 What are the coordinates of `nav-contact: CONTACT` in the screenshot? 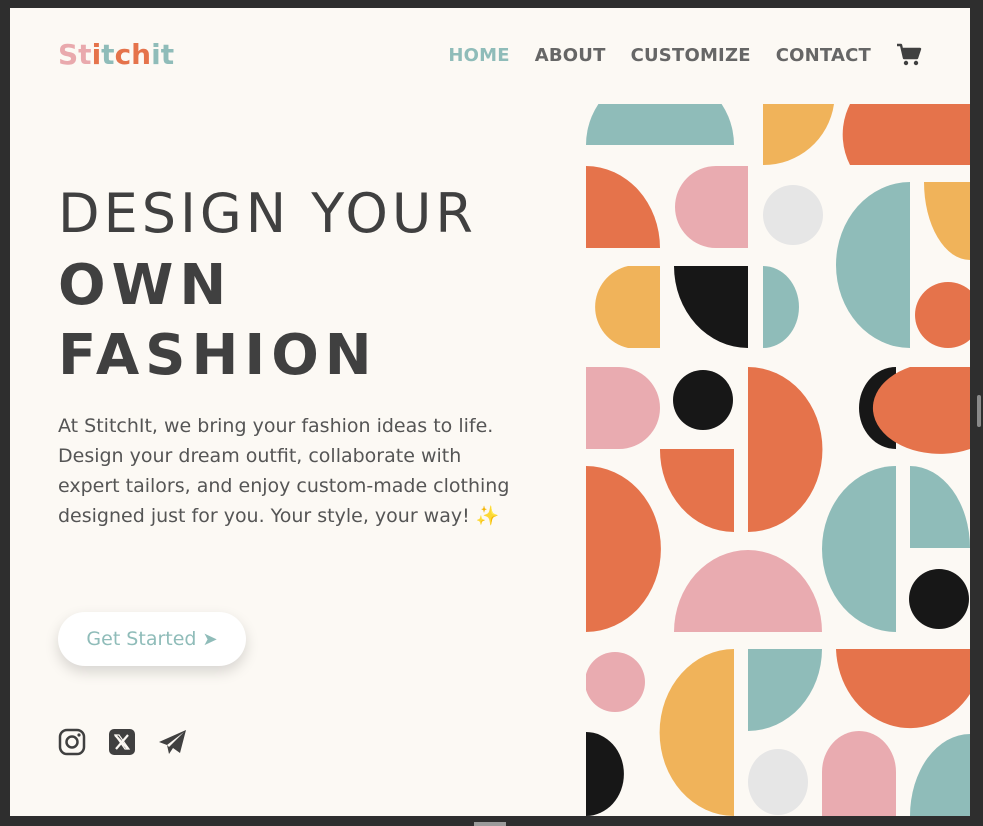 It's located at (823, 55).